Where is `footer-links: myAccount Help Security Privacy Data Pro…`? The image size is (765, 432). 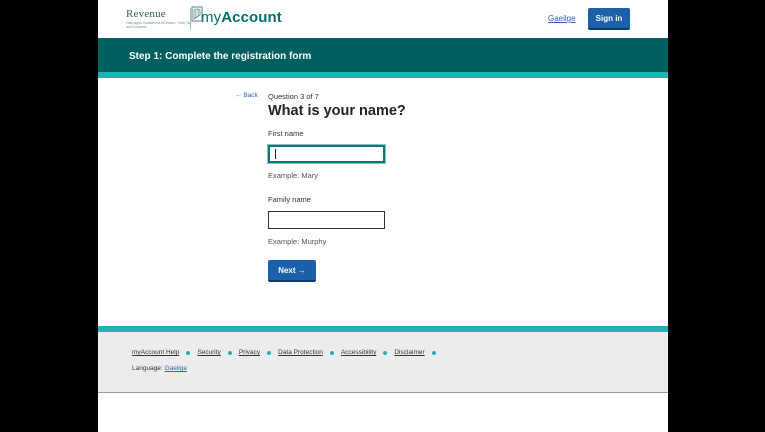
footer-links: myAccount Help Security Privacy Data Pro… is located at coordinates (287, 352).